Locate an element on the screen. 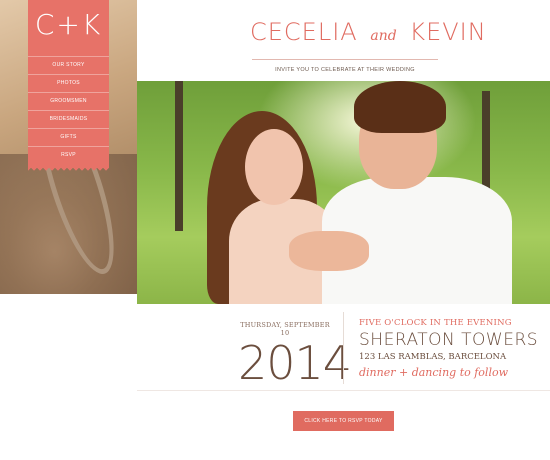  event-year: 2014 is located at coordinates (295, 363).